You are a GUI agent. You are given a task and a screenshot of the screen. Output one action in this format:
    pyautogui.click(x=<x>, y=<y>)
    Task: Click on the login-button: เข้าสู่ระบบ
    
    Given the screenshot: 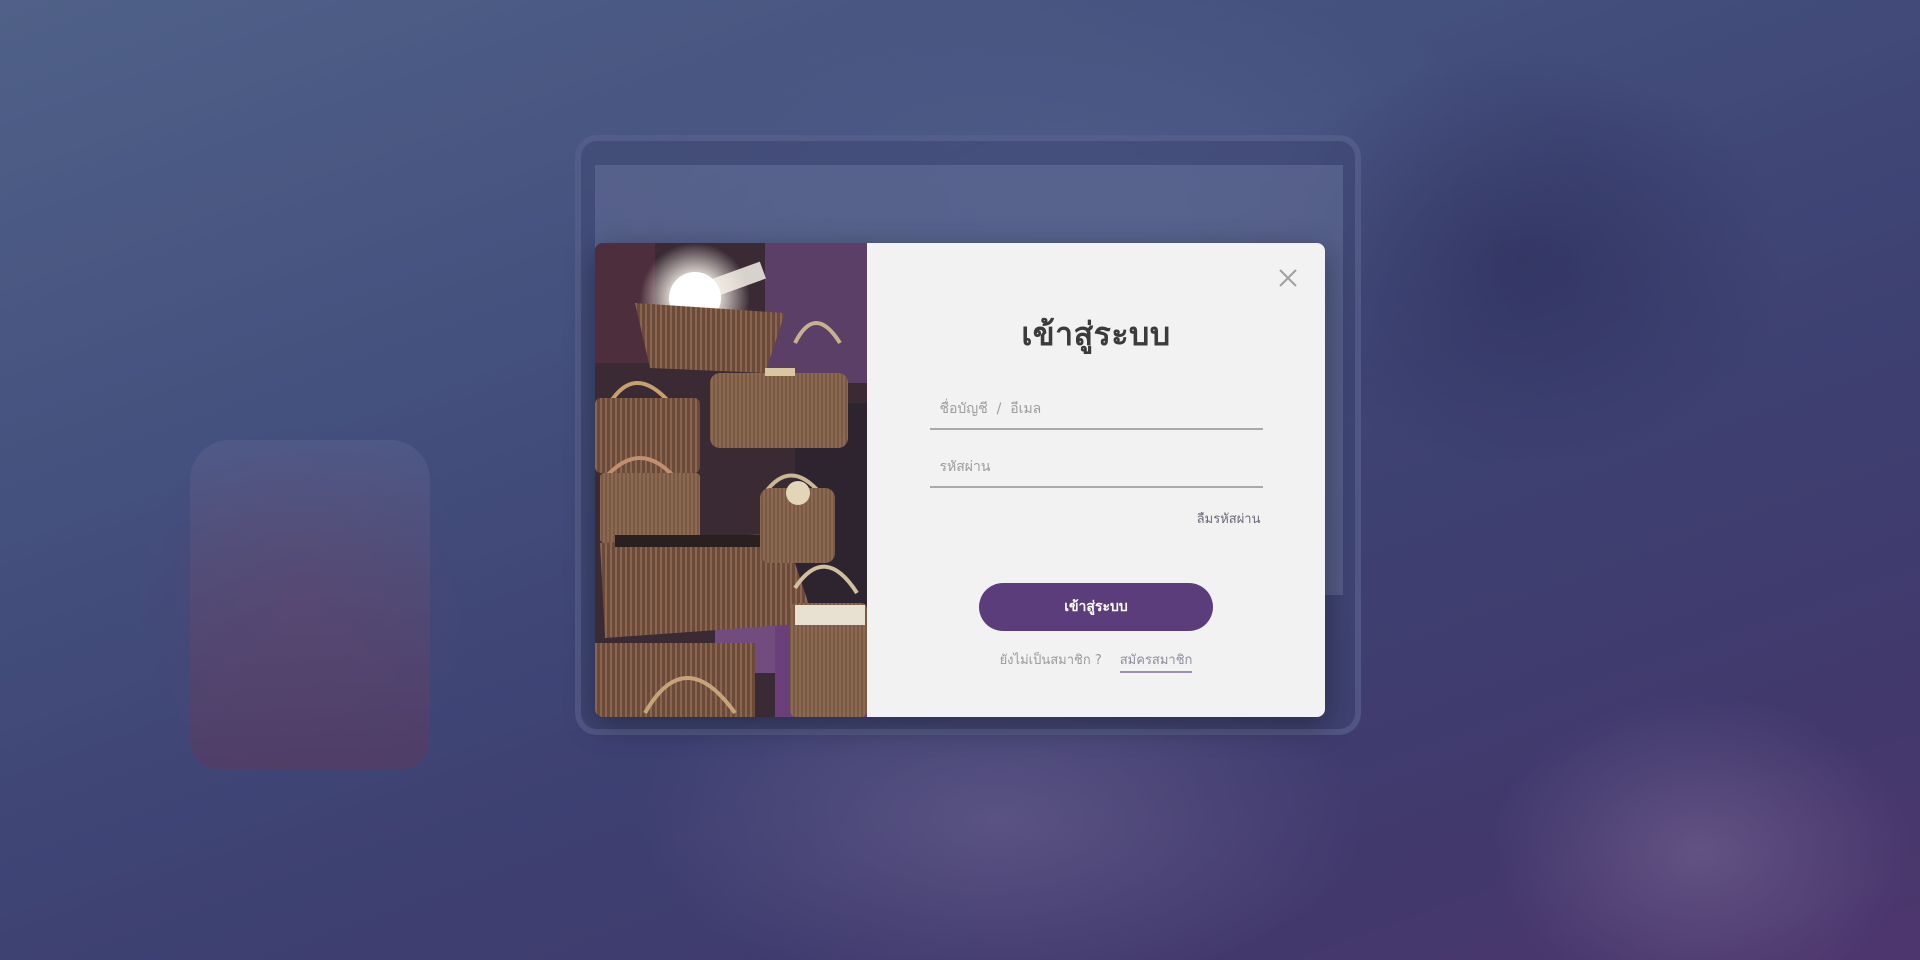 What is the action you would take?
    pyautogui.click(x=1096, y=607)
    